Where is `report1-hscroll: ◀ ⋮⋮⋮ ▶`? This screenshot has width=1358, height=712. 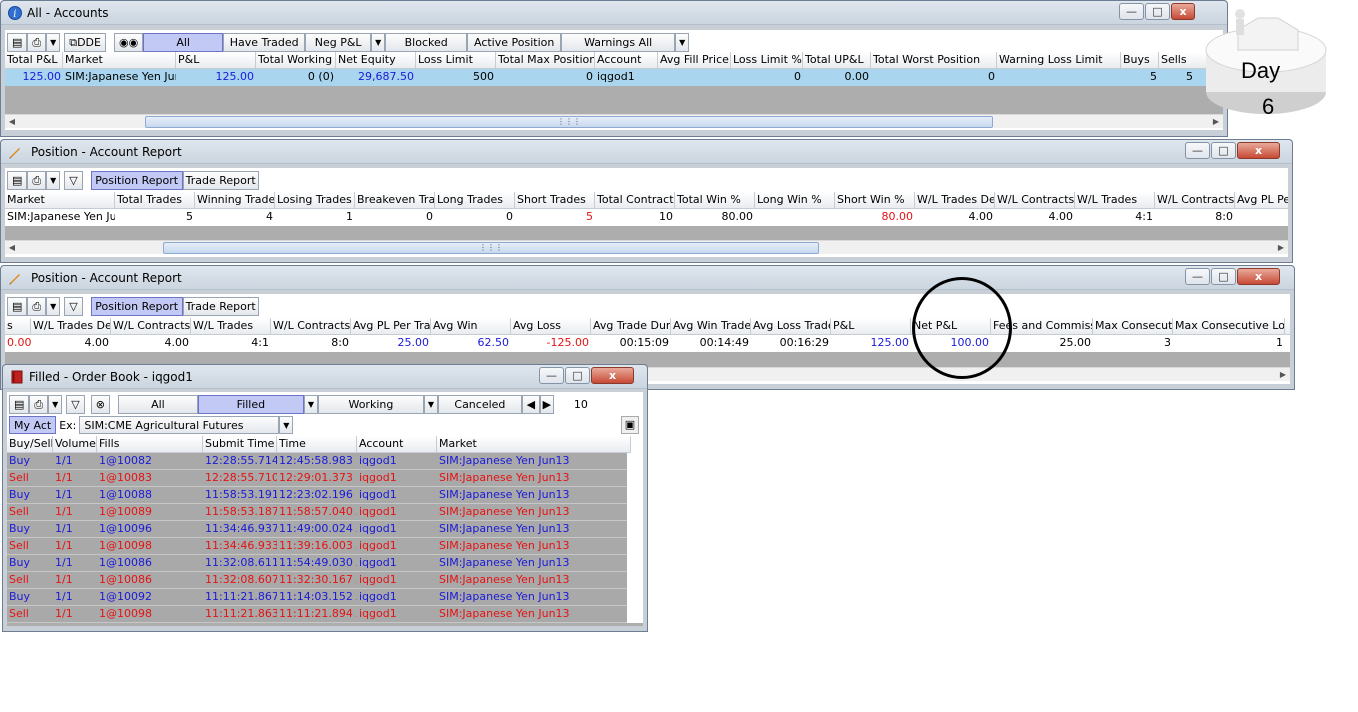 report1-hscroll: ◀ ⋮⋮⋮ ▶ is located at coordinates (646, 247).